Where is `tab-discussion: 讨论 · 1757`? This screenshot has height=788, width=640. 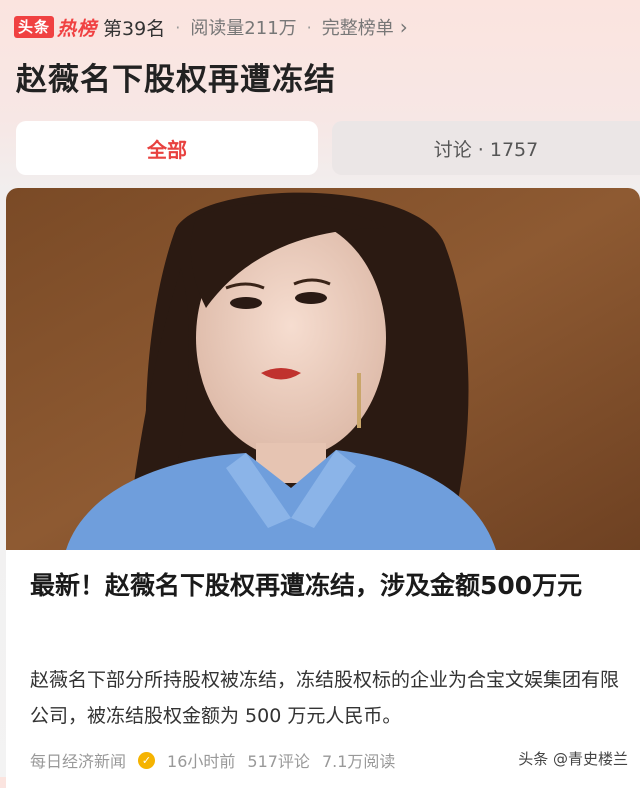
tab-discussion: 讨论 · 1757 is located at coordinates (486, 148).